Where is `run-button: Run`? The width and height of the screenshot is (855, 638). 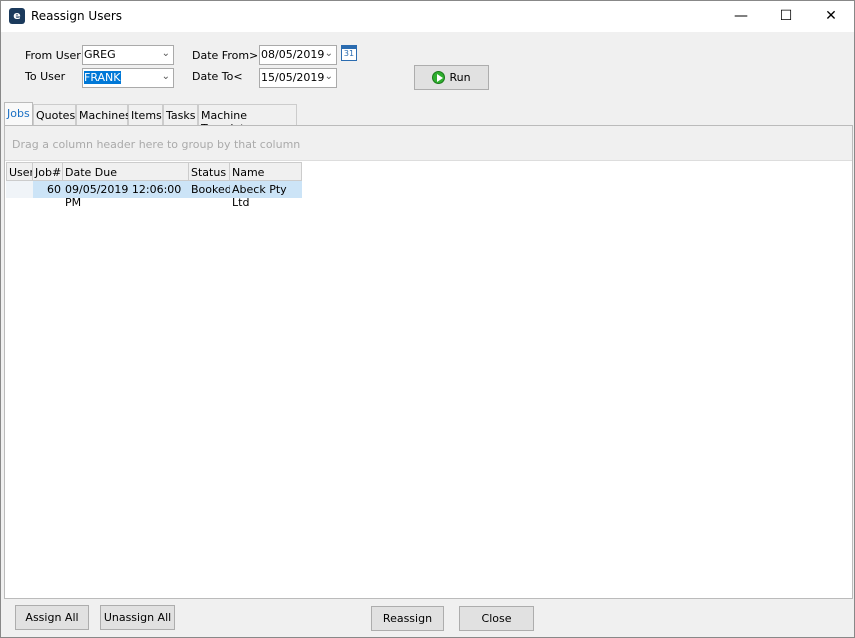 run-button: Run is located at coordinates (451, 77).